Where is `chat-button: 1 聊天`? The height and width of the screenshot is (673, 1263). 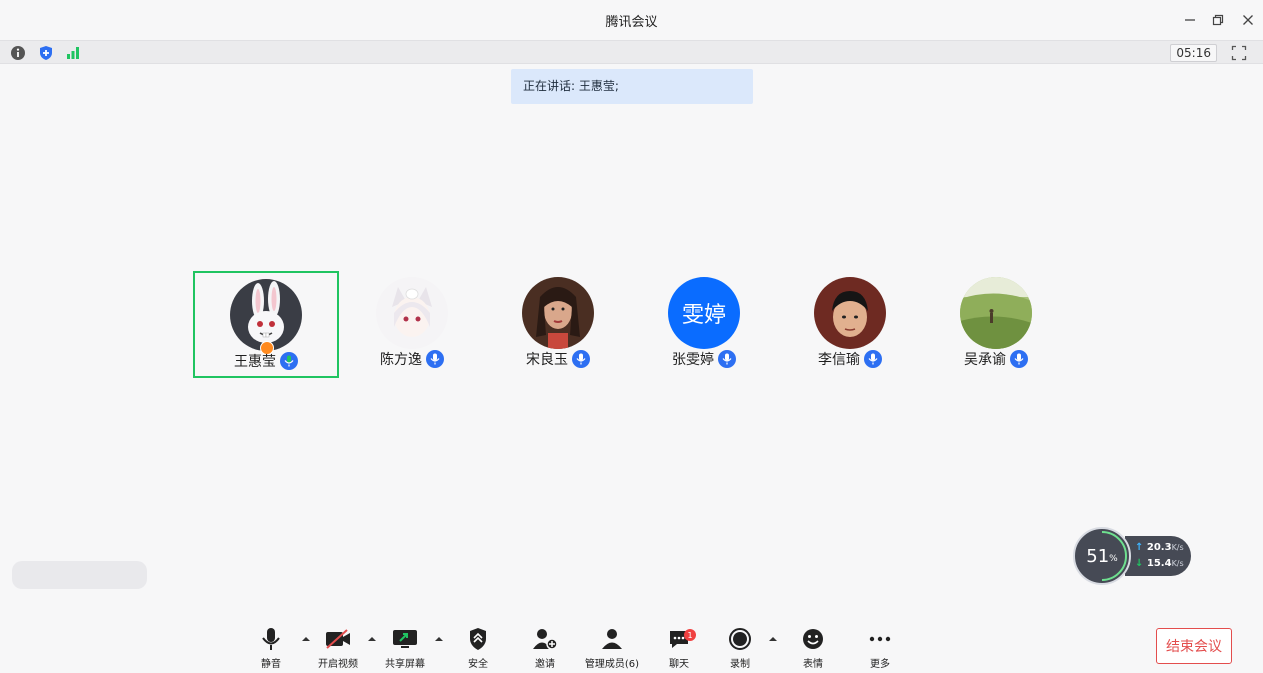 chat-button: 1 聊天 is located at coordinates (680, 645).